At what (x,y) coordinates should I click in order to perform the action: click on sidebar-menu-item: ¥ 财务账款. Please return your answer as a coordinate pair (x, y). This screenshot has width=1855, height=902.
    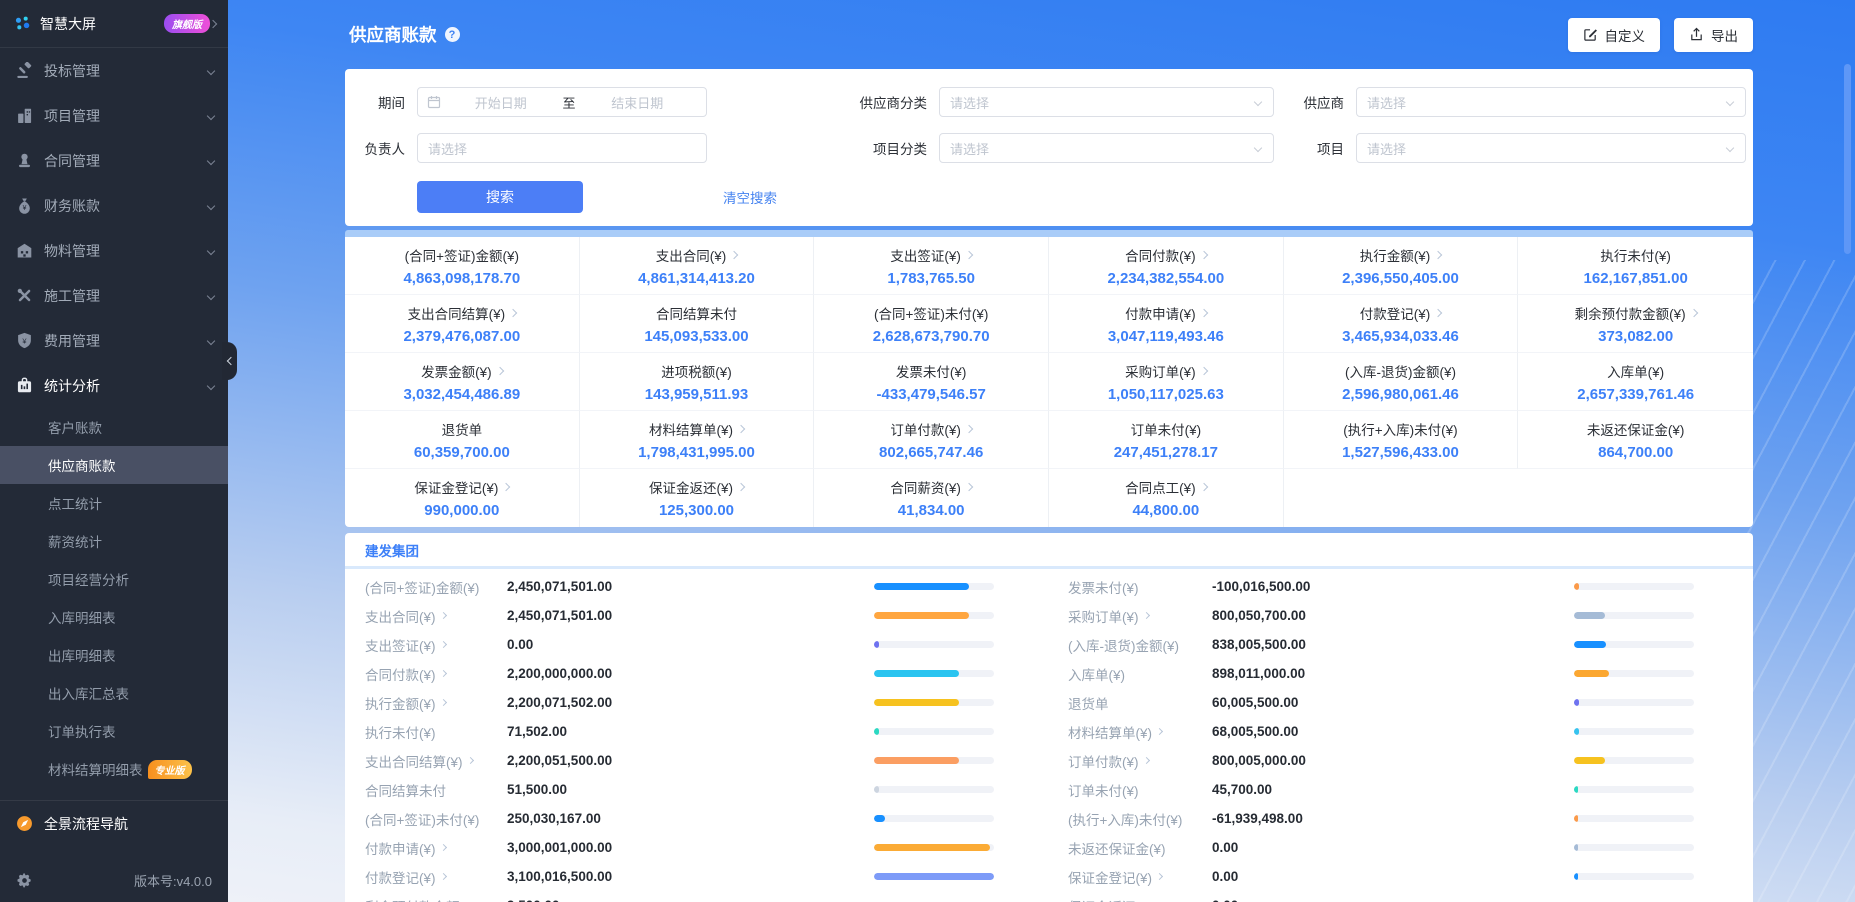
    Looking at the image, I should click on (114, 205).